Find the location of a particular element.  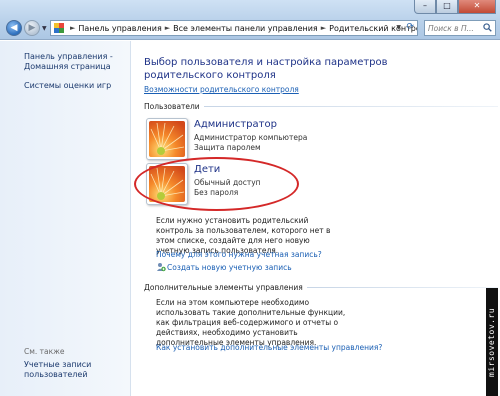

arrow-right-icon: ▶ is located at coordinates (32, 28).